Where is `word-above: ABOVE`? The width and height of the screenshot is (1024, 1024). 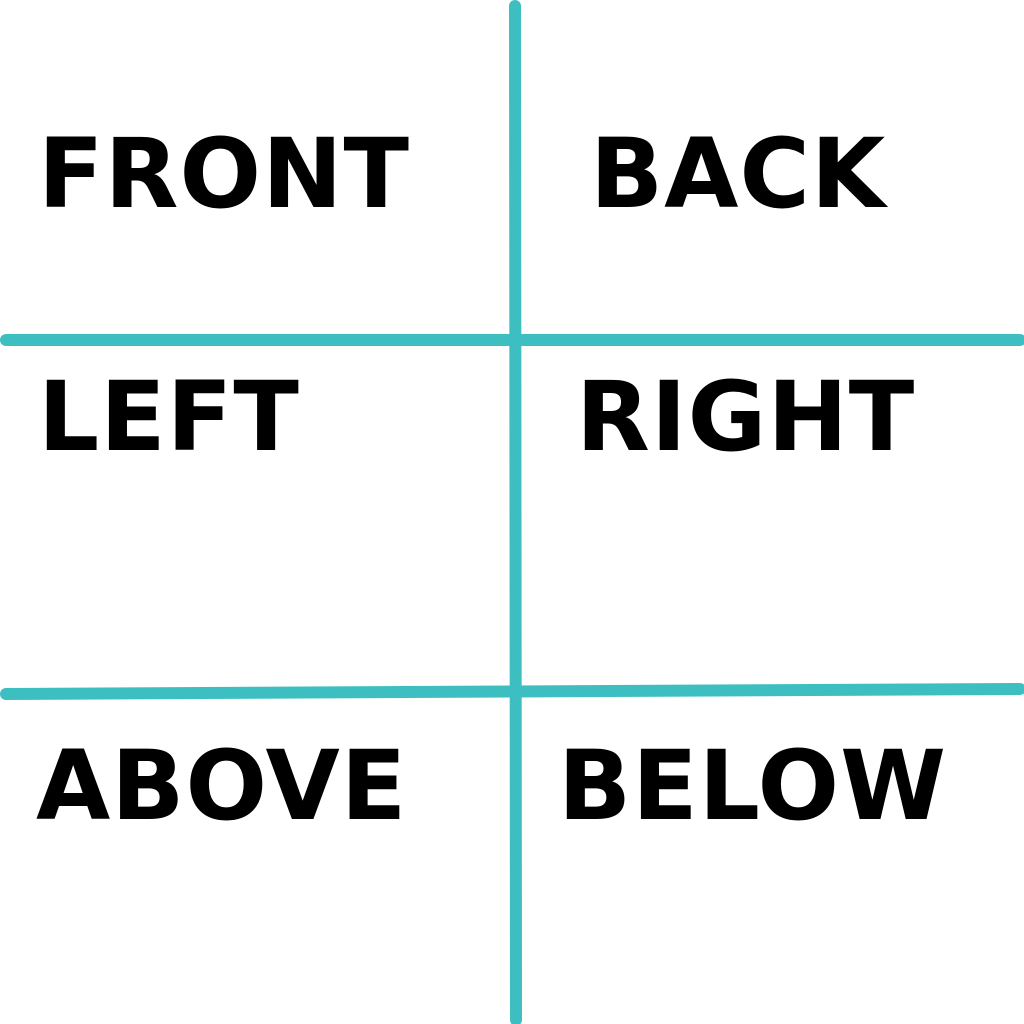
word-above: ABOVE is located at coordinates (222, 786).